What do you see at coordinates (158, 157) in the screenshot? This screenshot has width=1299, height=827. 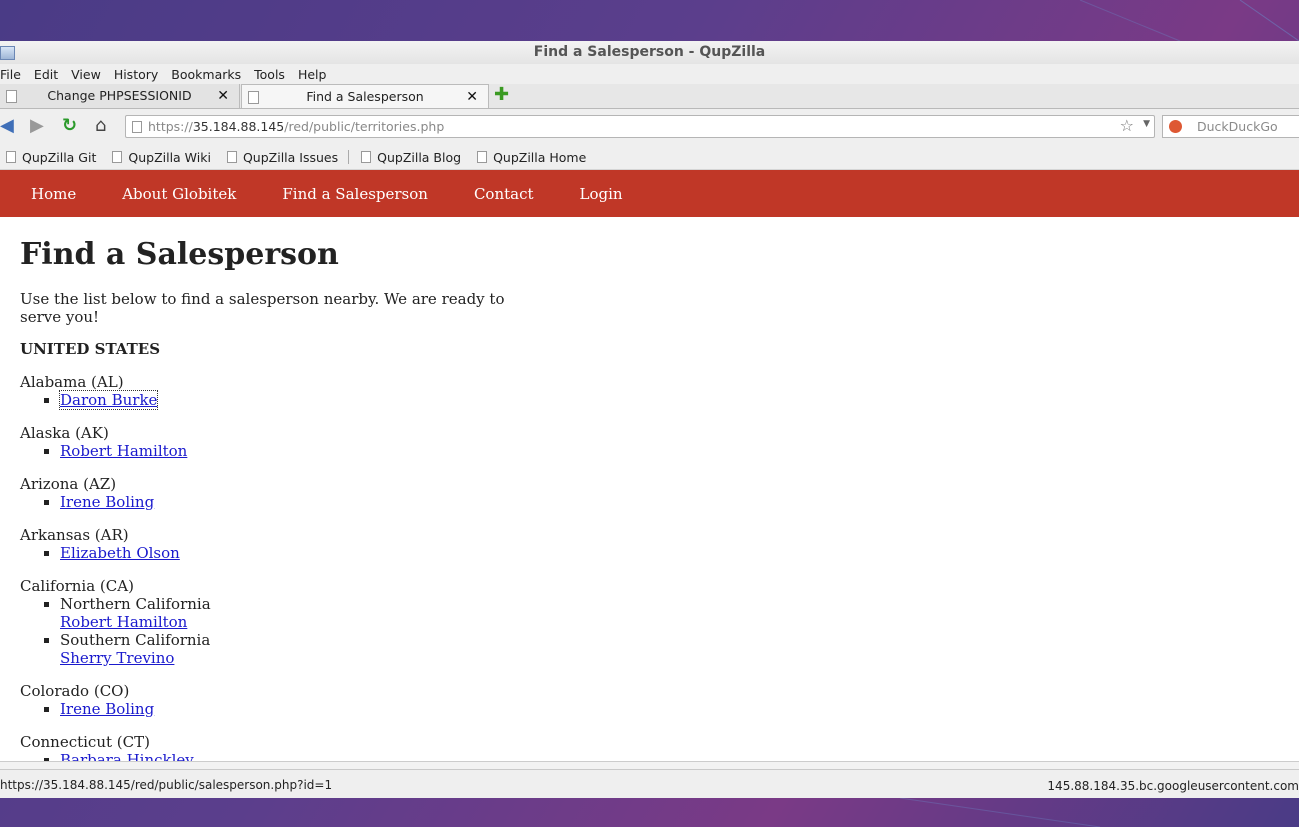 I see `bookmark-qupzilla-wiki: QupZilla Wiki` at bounding box center [158, 157].